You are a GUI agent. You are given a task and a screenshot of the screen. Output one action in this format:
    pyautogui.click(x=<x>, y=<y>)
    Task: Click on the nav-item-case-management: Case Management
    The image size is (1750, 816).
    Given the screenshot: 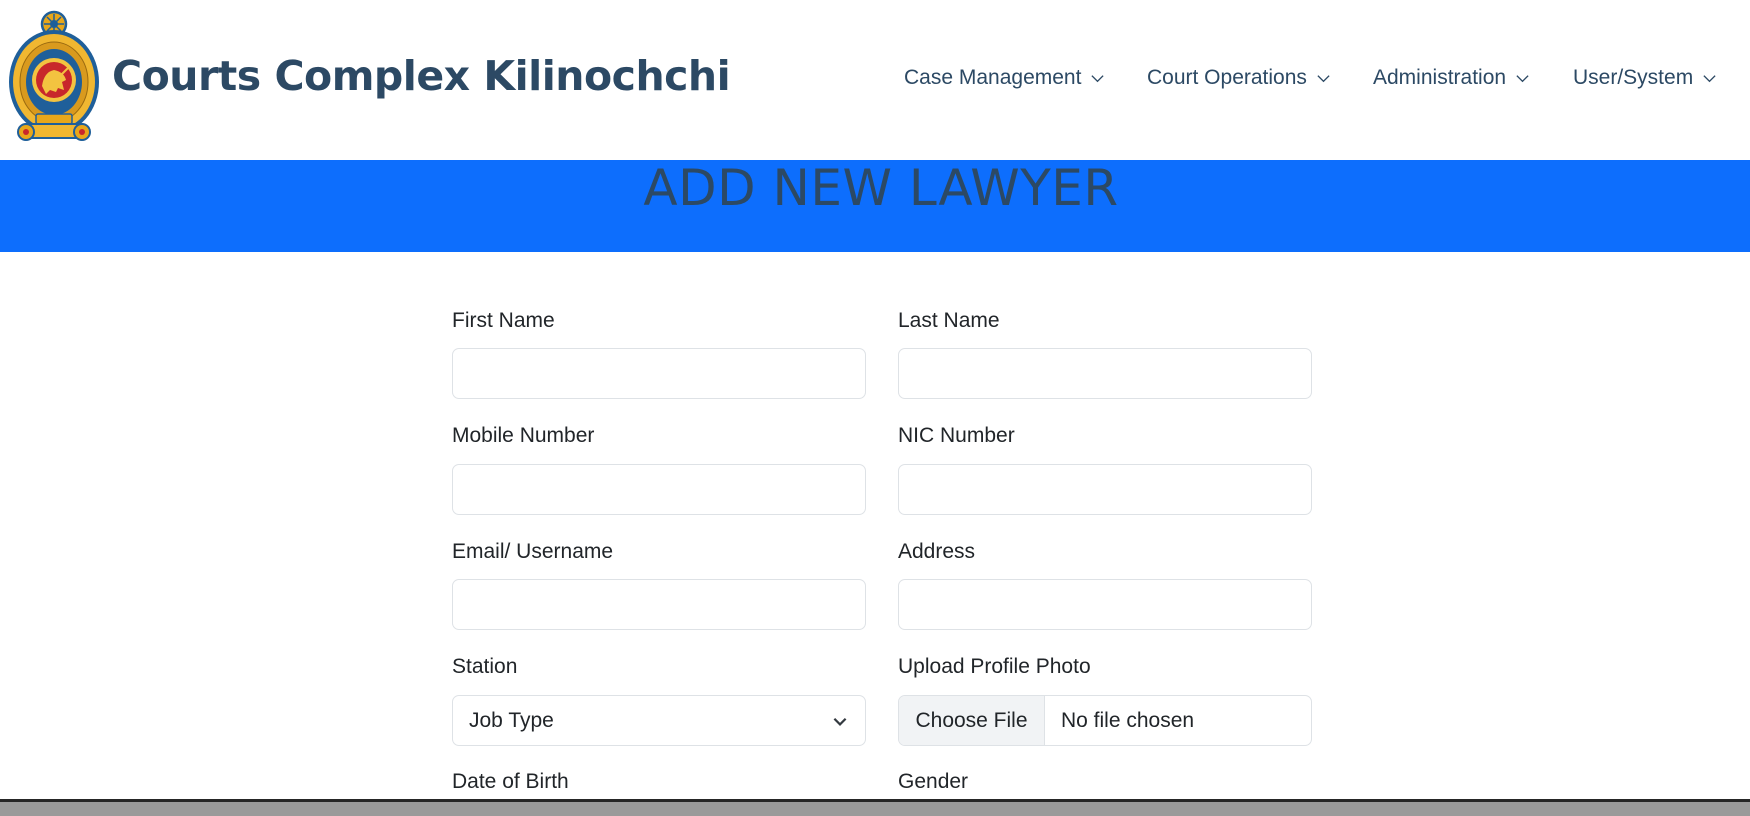 What is the action you would take?
    pyautogui.click(x=1004, y=78)
    